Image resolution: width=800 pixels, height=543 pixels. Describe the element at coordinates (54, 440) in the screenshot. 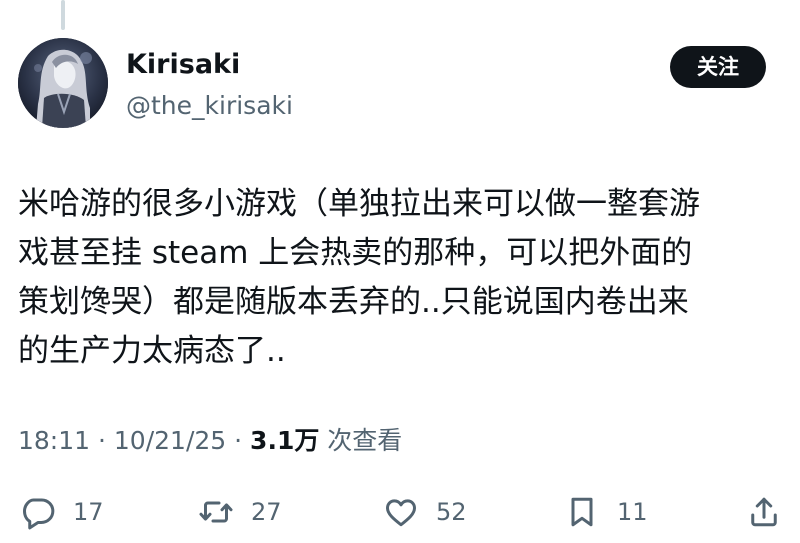

I see `tweet-time: 18:11` at that location.